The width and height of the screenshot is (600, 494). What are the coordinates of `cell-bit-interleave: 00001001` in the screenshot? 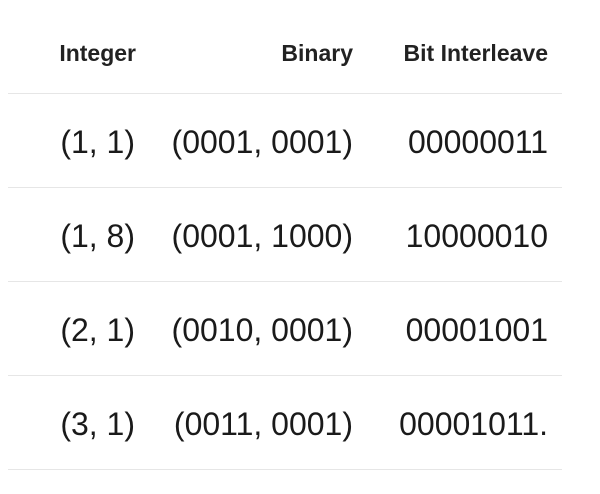 It's located at (476, 330).